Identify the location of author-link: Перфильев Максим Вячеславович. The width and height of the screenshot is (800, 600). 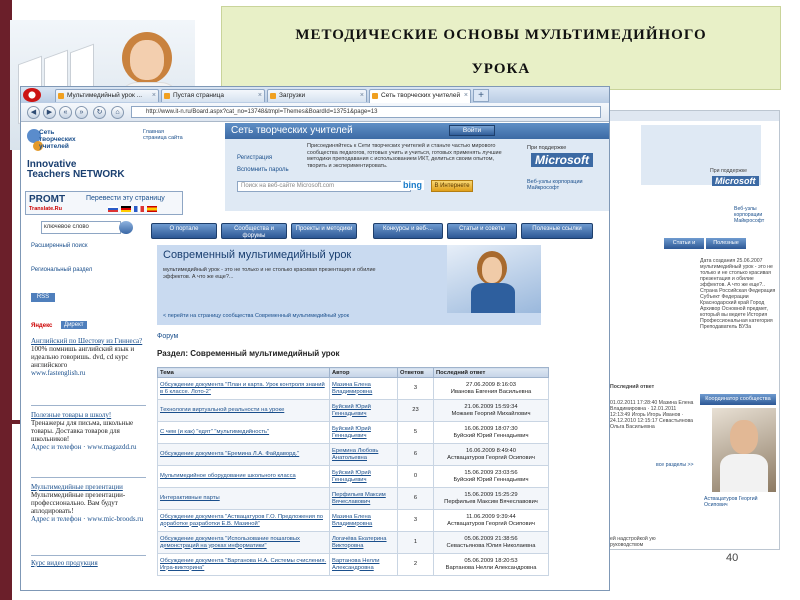
(363, 498).